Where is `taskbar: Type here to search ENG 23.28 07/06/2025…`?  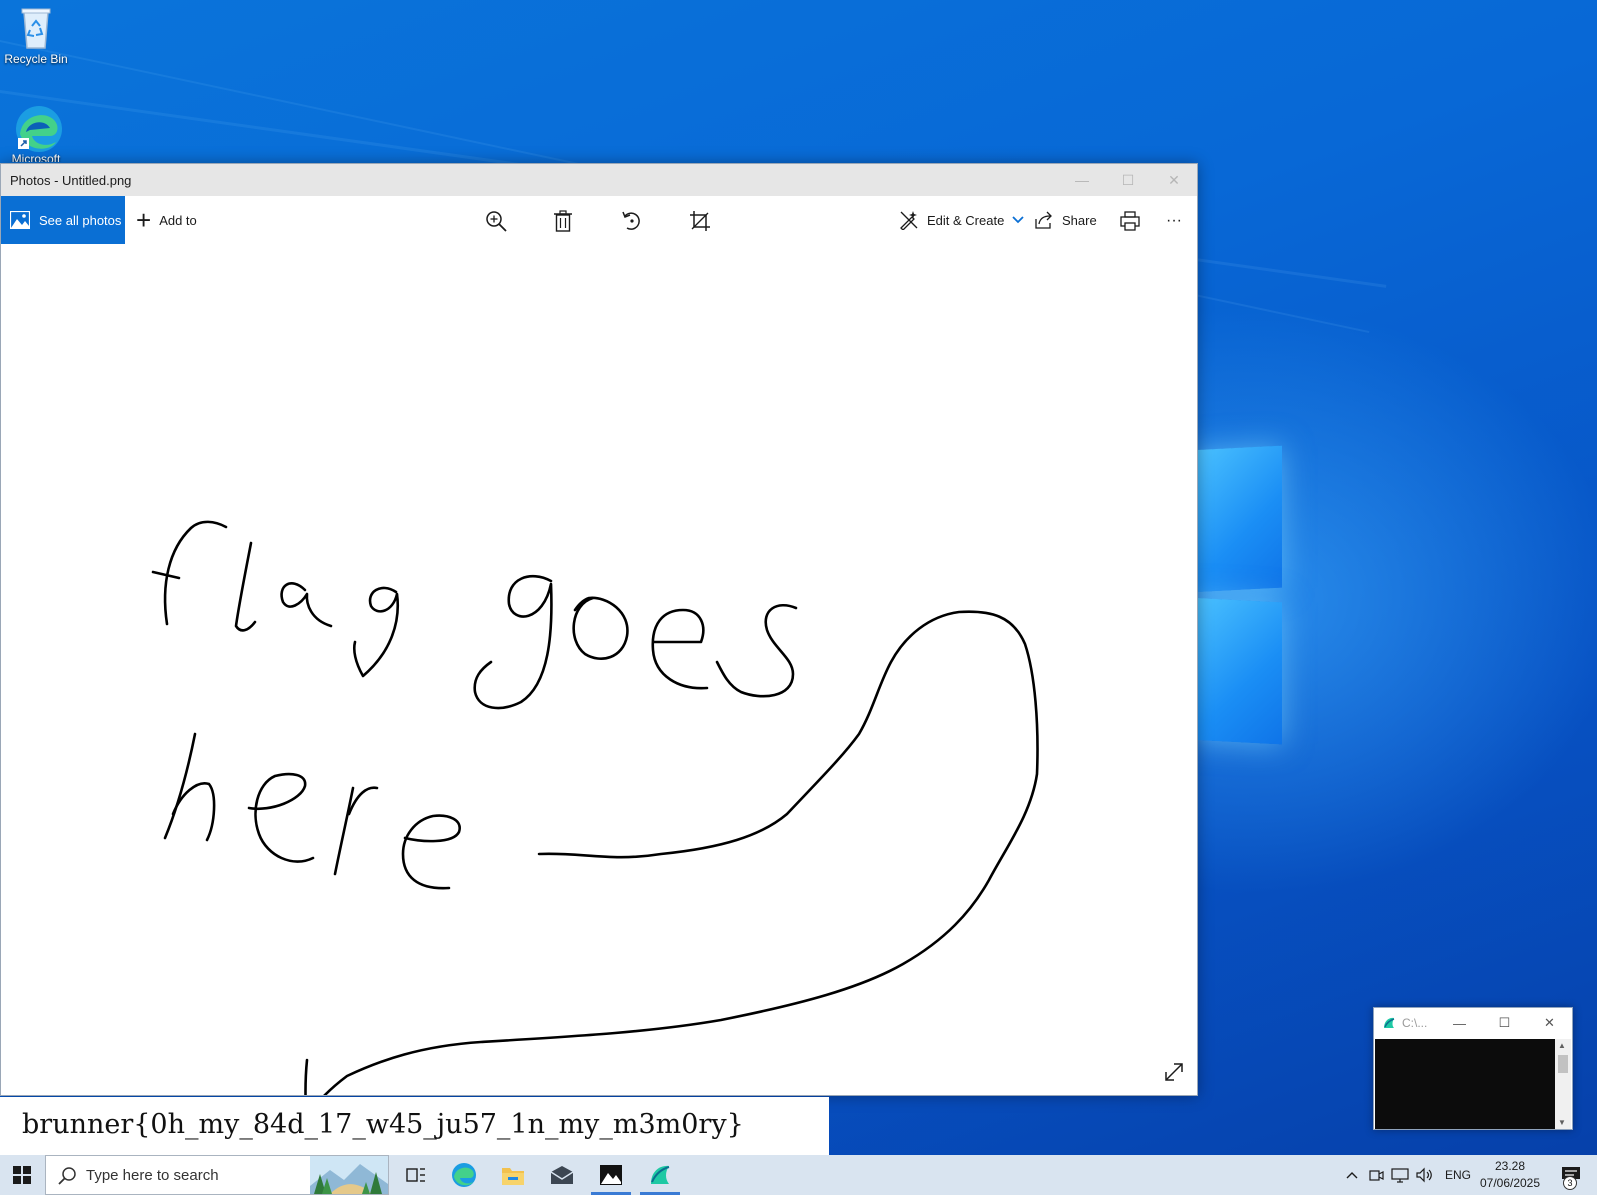
taskbar: Type here to search ENG 23.28 07/06/2025… is located at coordinates (798, 1175).